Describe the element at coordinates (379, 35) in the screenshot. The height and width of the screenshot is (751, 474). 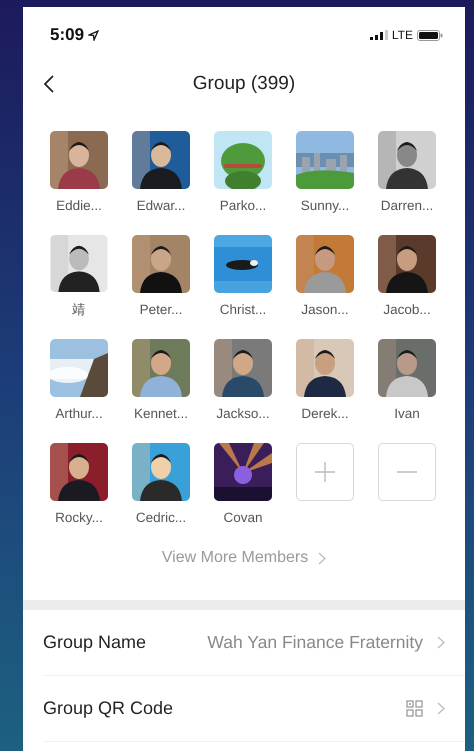
I see `signal-icon` at that location.